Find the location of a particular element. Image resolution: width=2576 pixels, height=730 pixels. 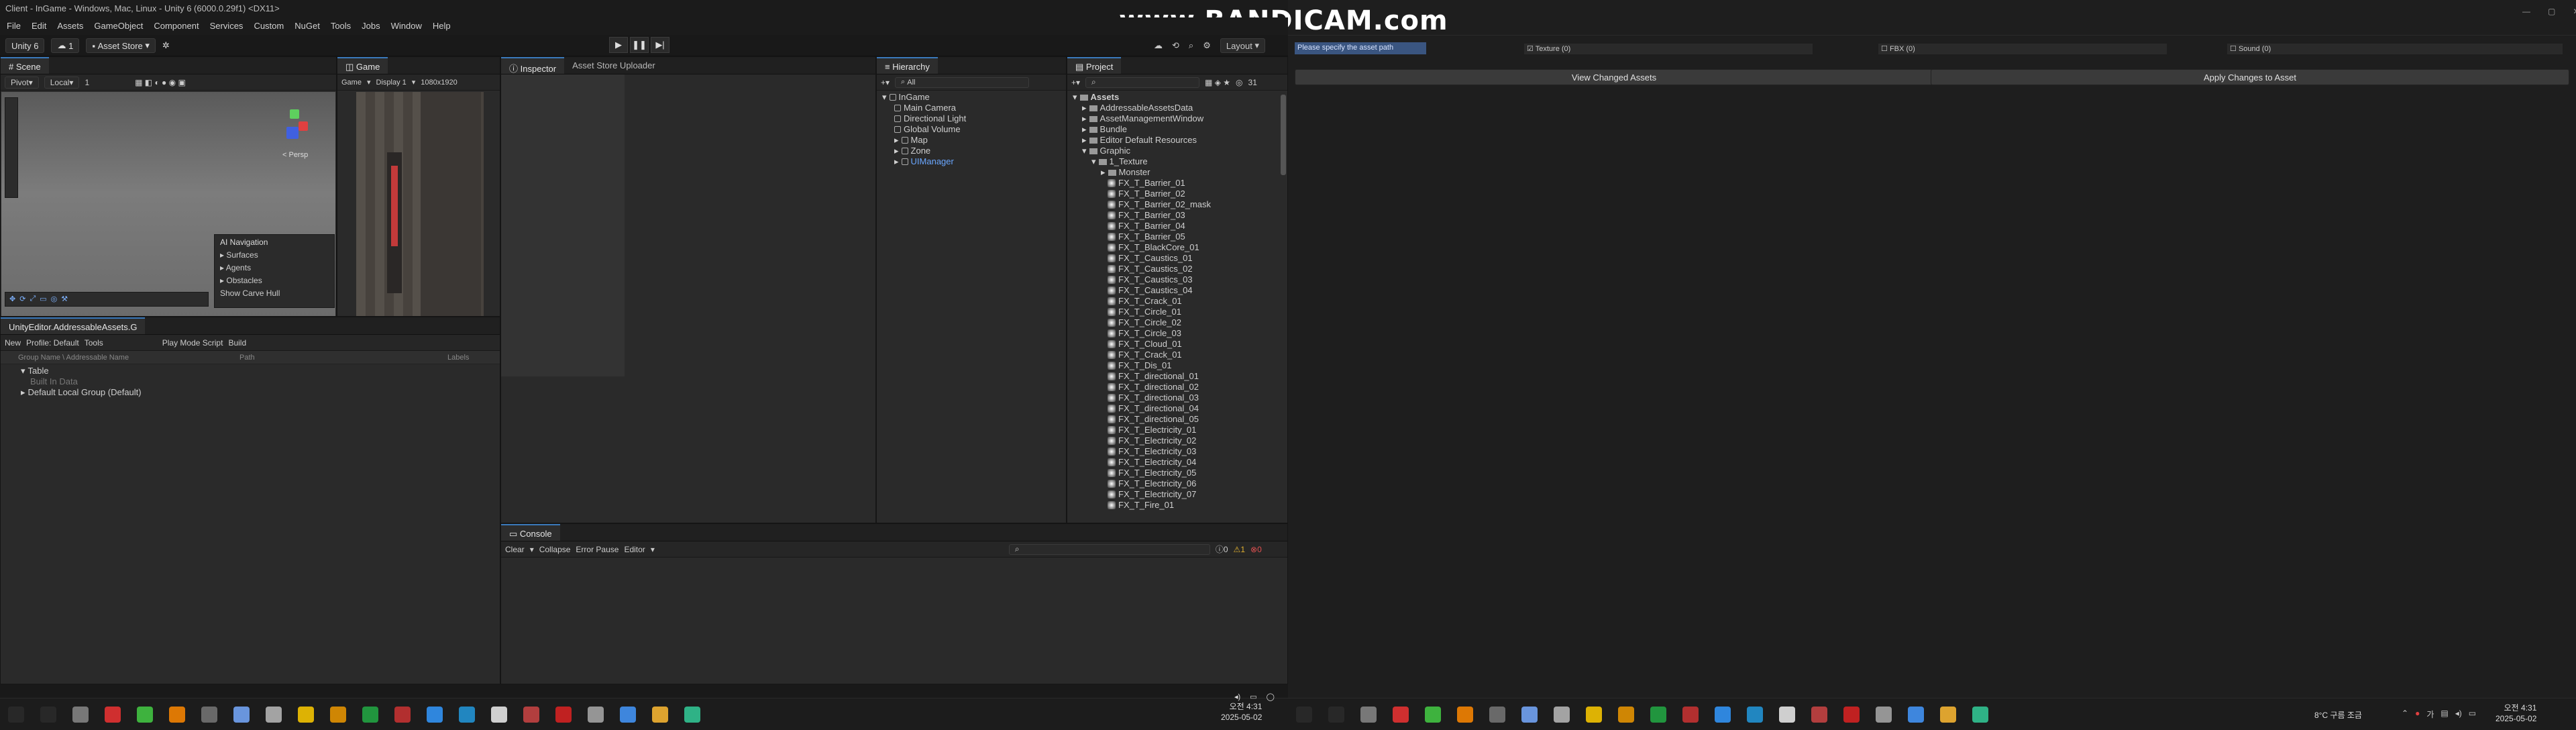

settings-icon: ✲ is located at coordinates (166, 46).